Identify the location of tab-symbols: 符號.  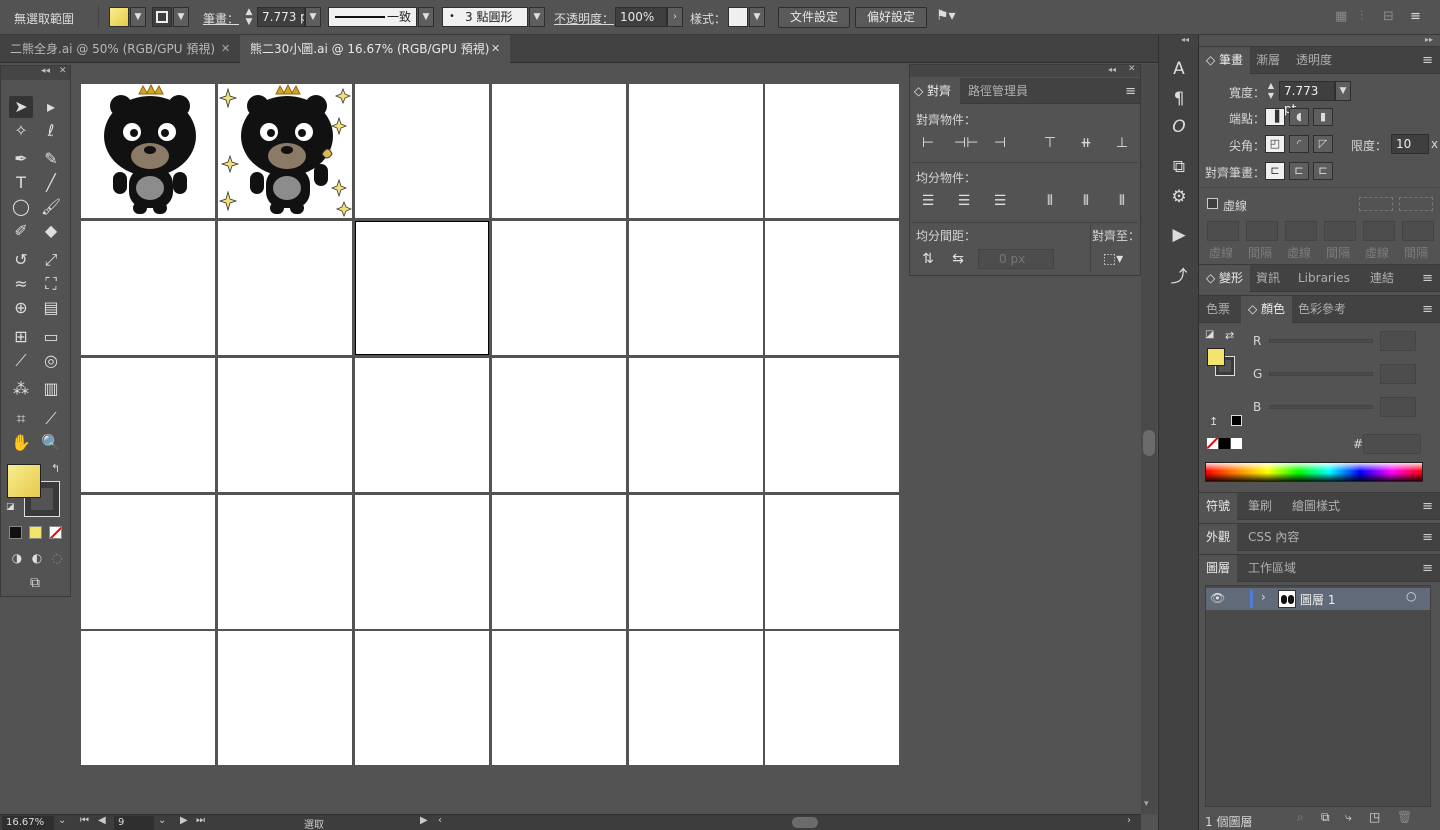
(1218, 506).